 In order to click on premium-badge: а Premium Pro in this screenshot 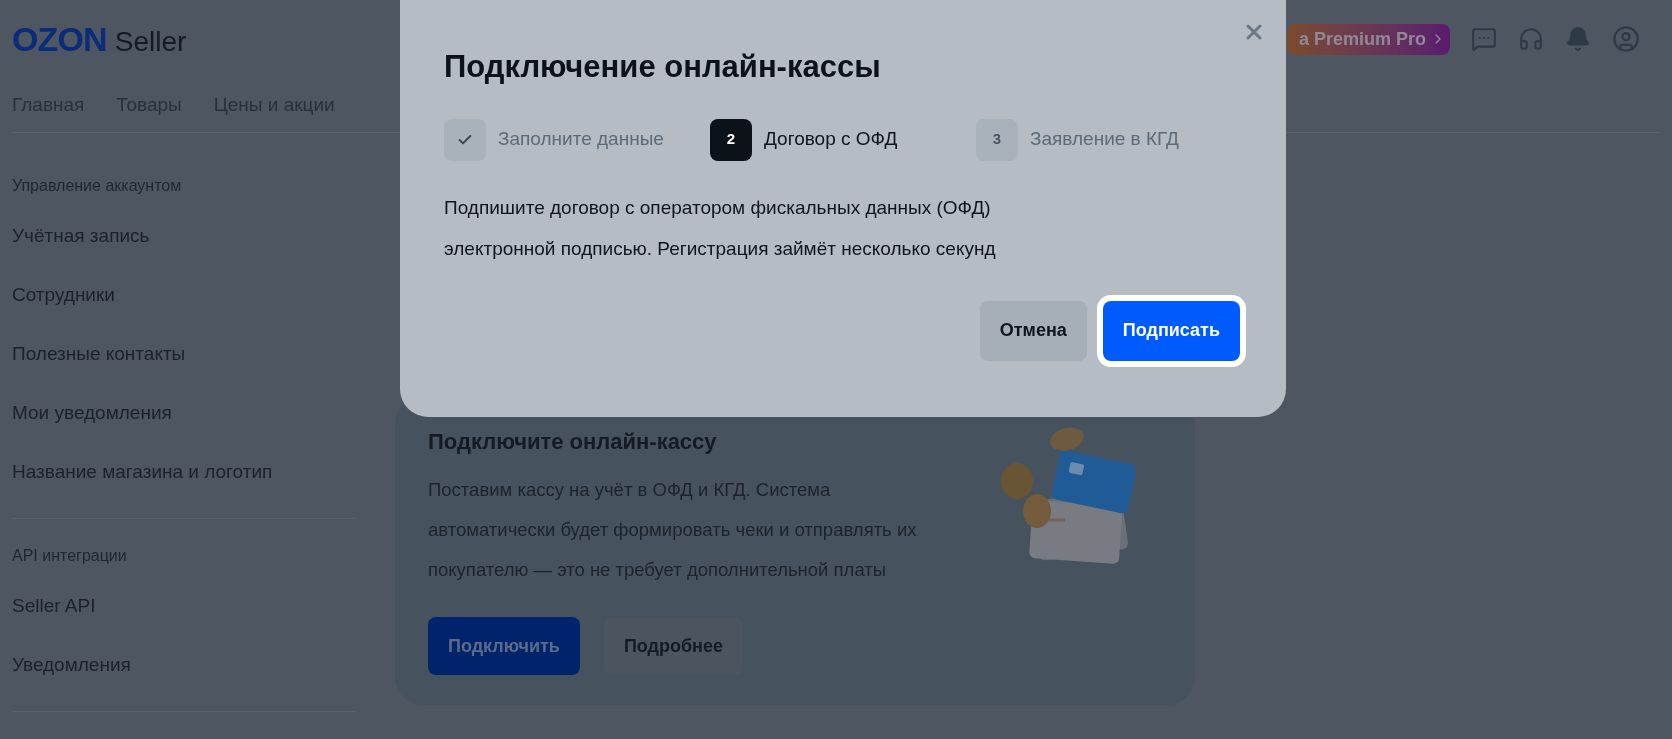, I will do `click(1368, 39)`.